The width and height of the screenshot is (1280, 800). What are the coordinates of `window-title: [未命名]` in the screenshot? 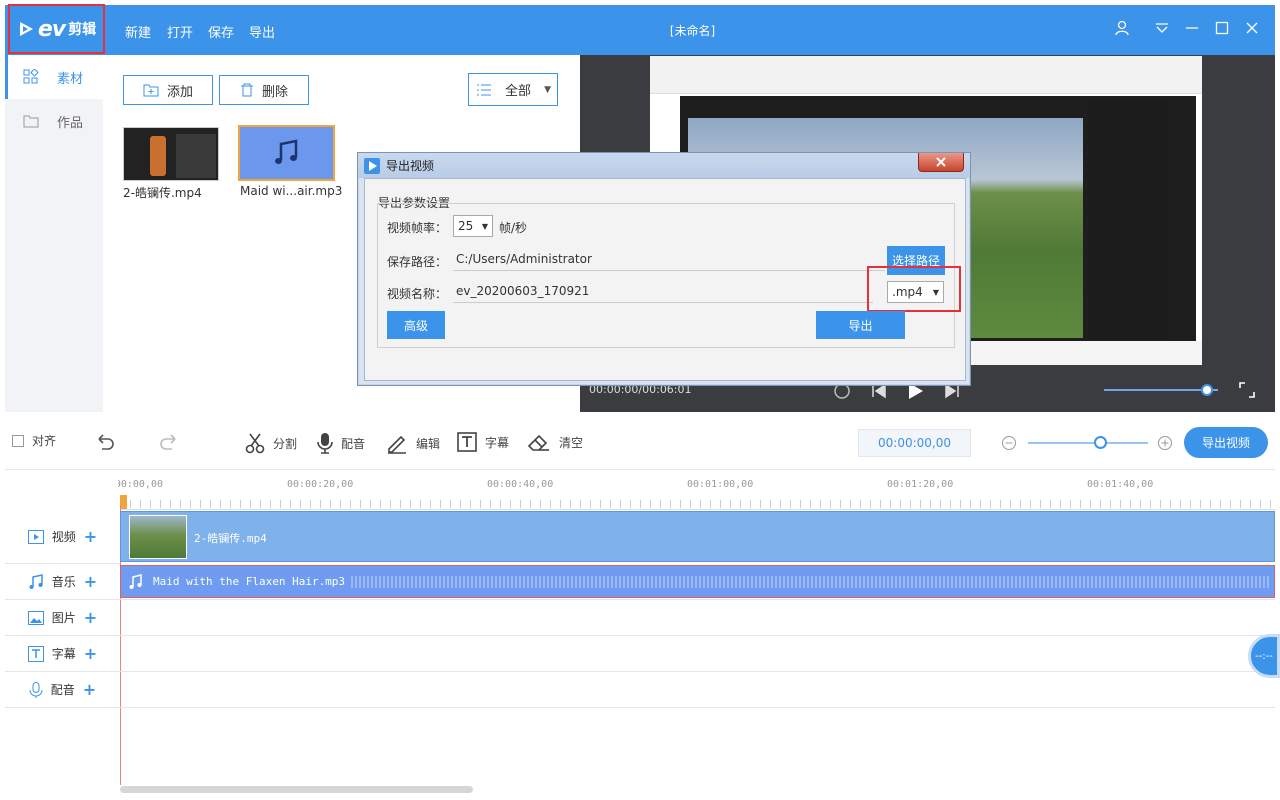 It's located at (692, 31).